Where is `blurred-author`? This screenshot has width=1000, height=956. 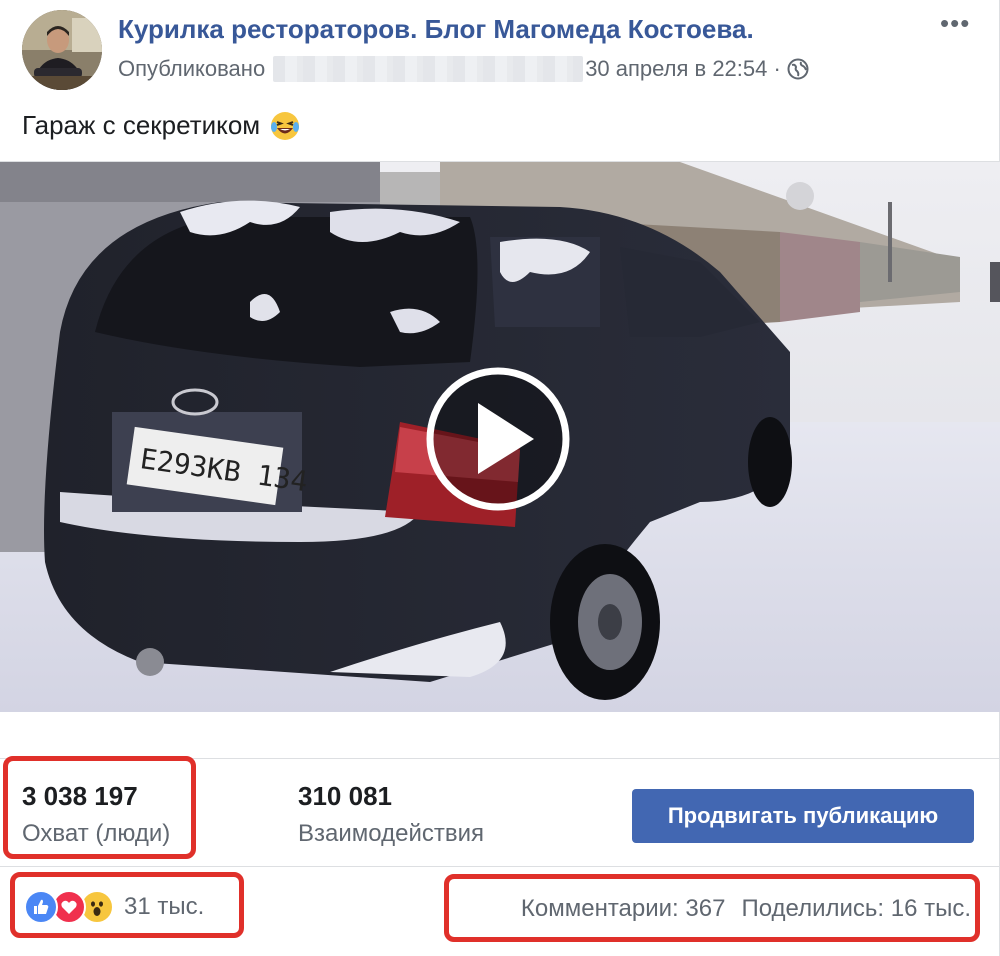 blurred-author is located at coordinates (428, 69).